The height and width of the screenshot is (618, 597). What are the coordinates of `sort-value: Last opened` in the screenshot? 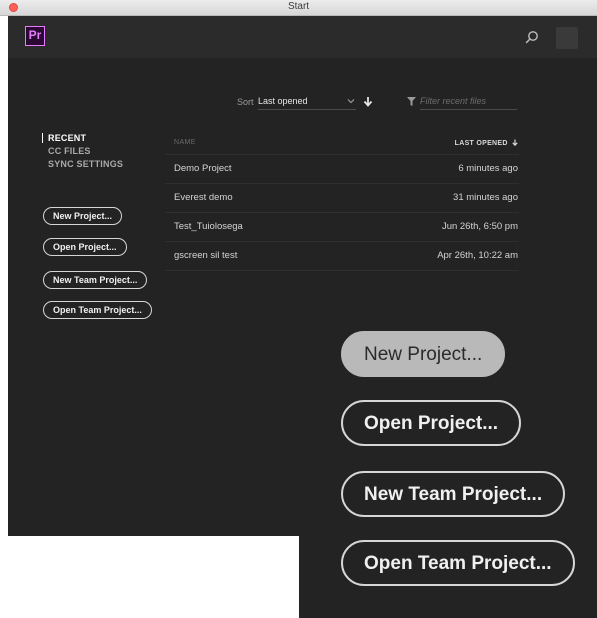 It's located at (283, 101).